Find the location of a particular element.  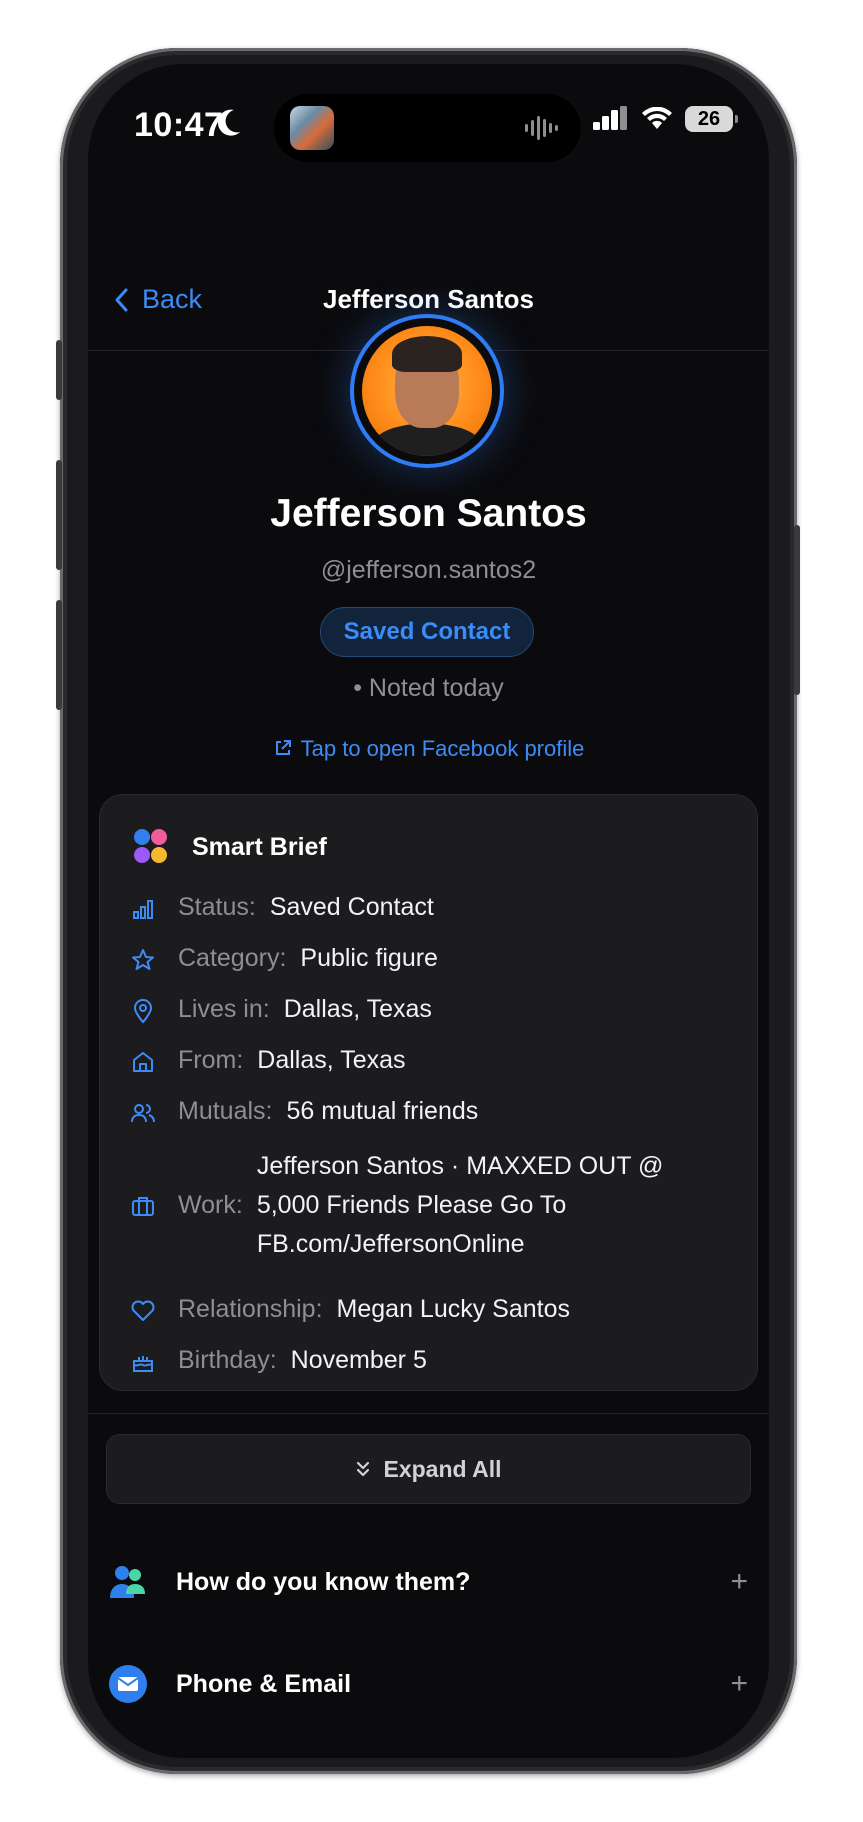

people-icon is located at coordinates (128, 1582).